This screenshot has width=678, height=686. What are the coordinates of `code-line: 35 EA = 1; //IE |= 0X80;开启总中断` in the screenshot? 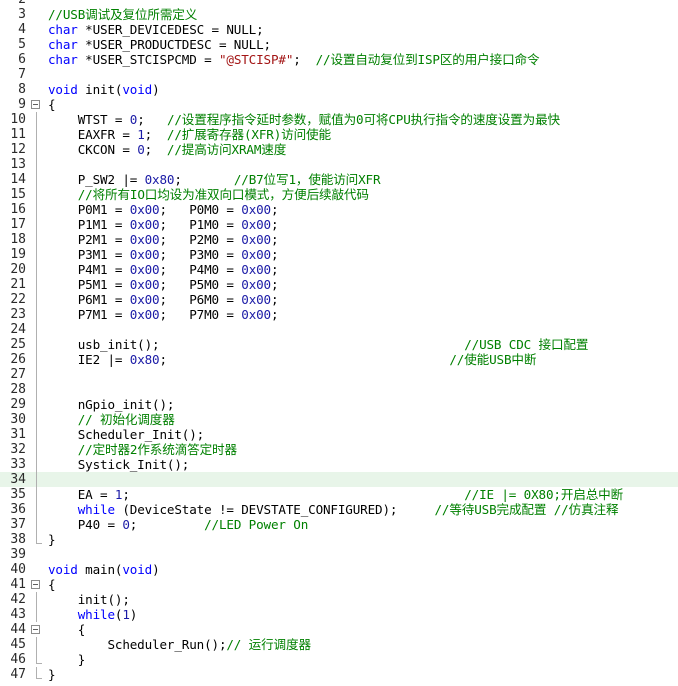 It's located at (339, 494).